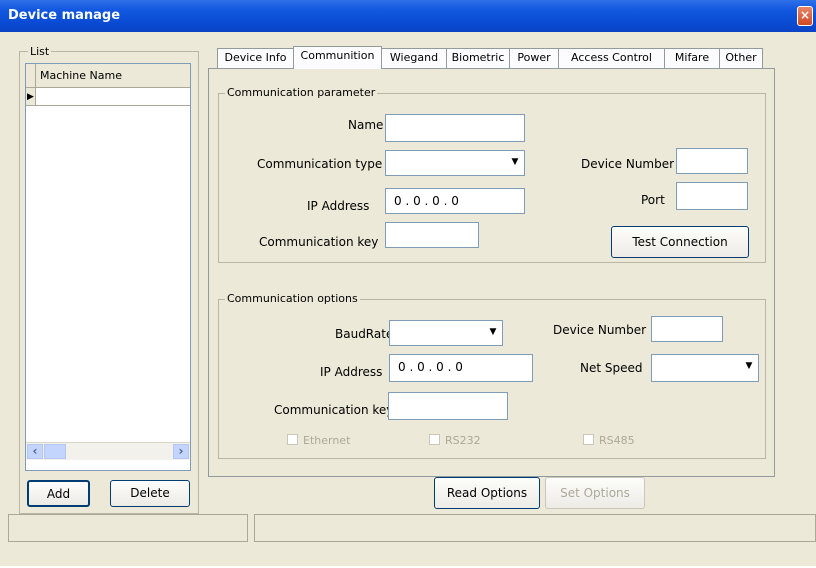 The width and height of the screenshot is (816, 568). What do you see at coordinates (487, 493) in the screenshot?
I see `read-options-button: Read Options` at bounding box center [487, 493].